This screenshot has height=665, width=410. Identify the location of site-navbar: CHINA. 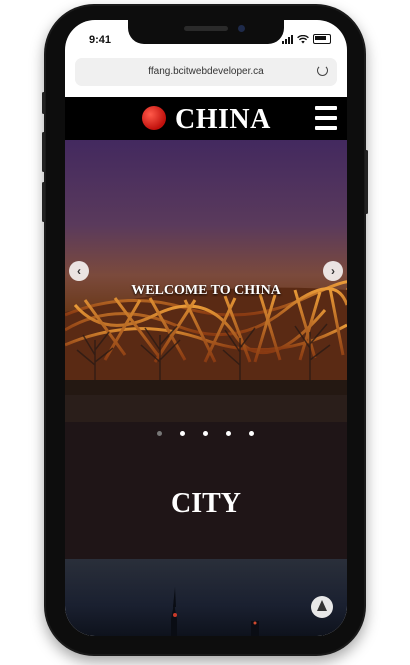
(206, 118).